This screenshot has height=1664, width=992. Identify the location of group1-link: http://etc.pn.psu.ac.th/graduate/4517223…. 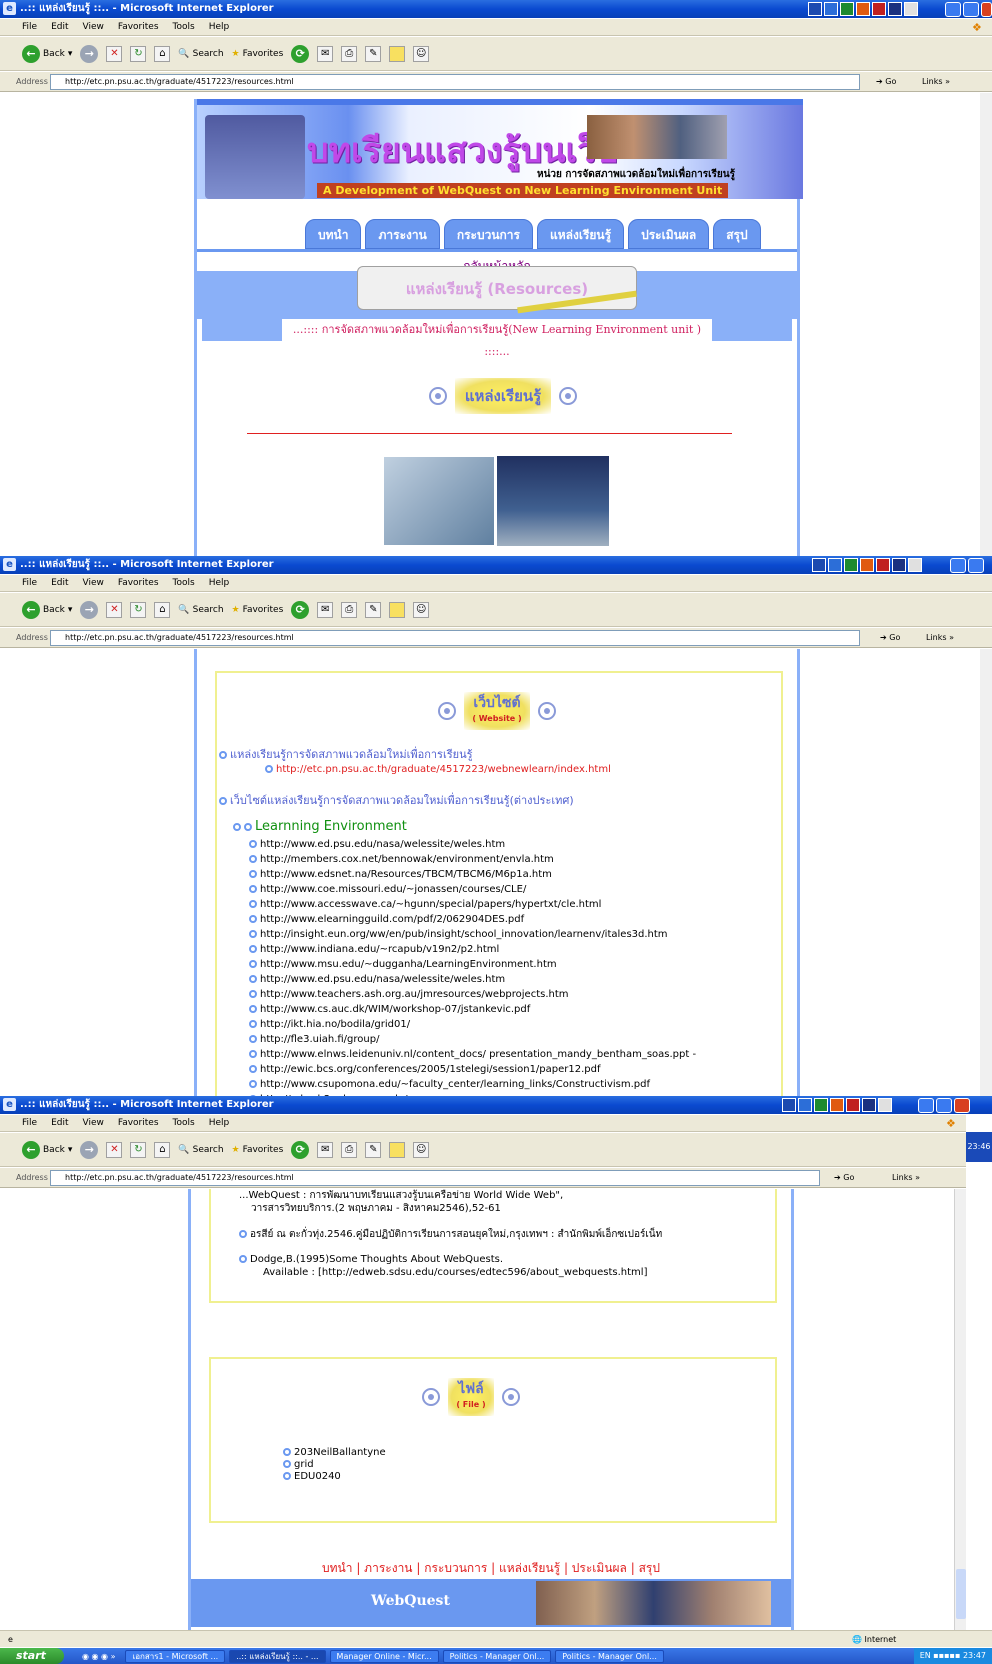
(438, 769).